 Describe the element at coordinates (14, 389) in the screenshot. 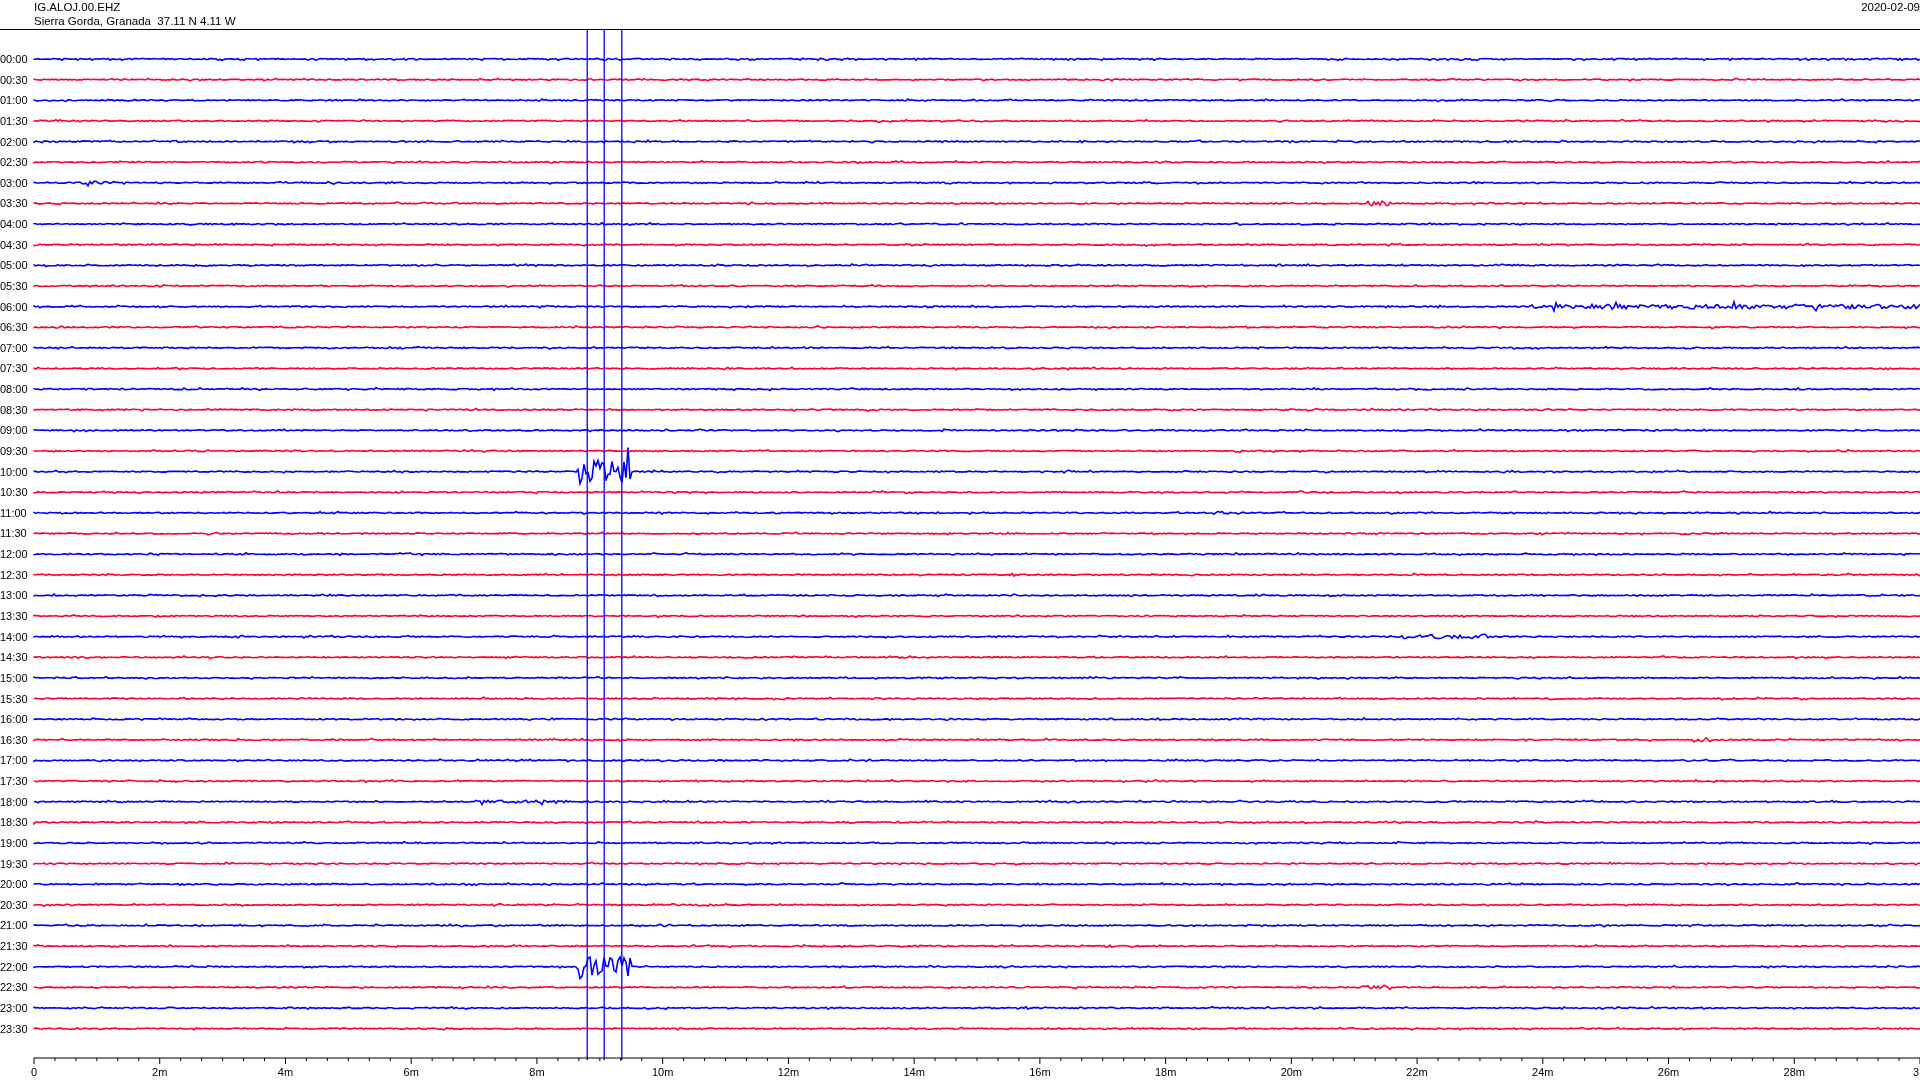

I see `row-time-label: 08:00` at that location.